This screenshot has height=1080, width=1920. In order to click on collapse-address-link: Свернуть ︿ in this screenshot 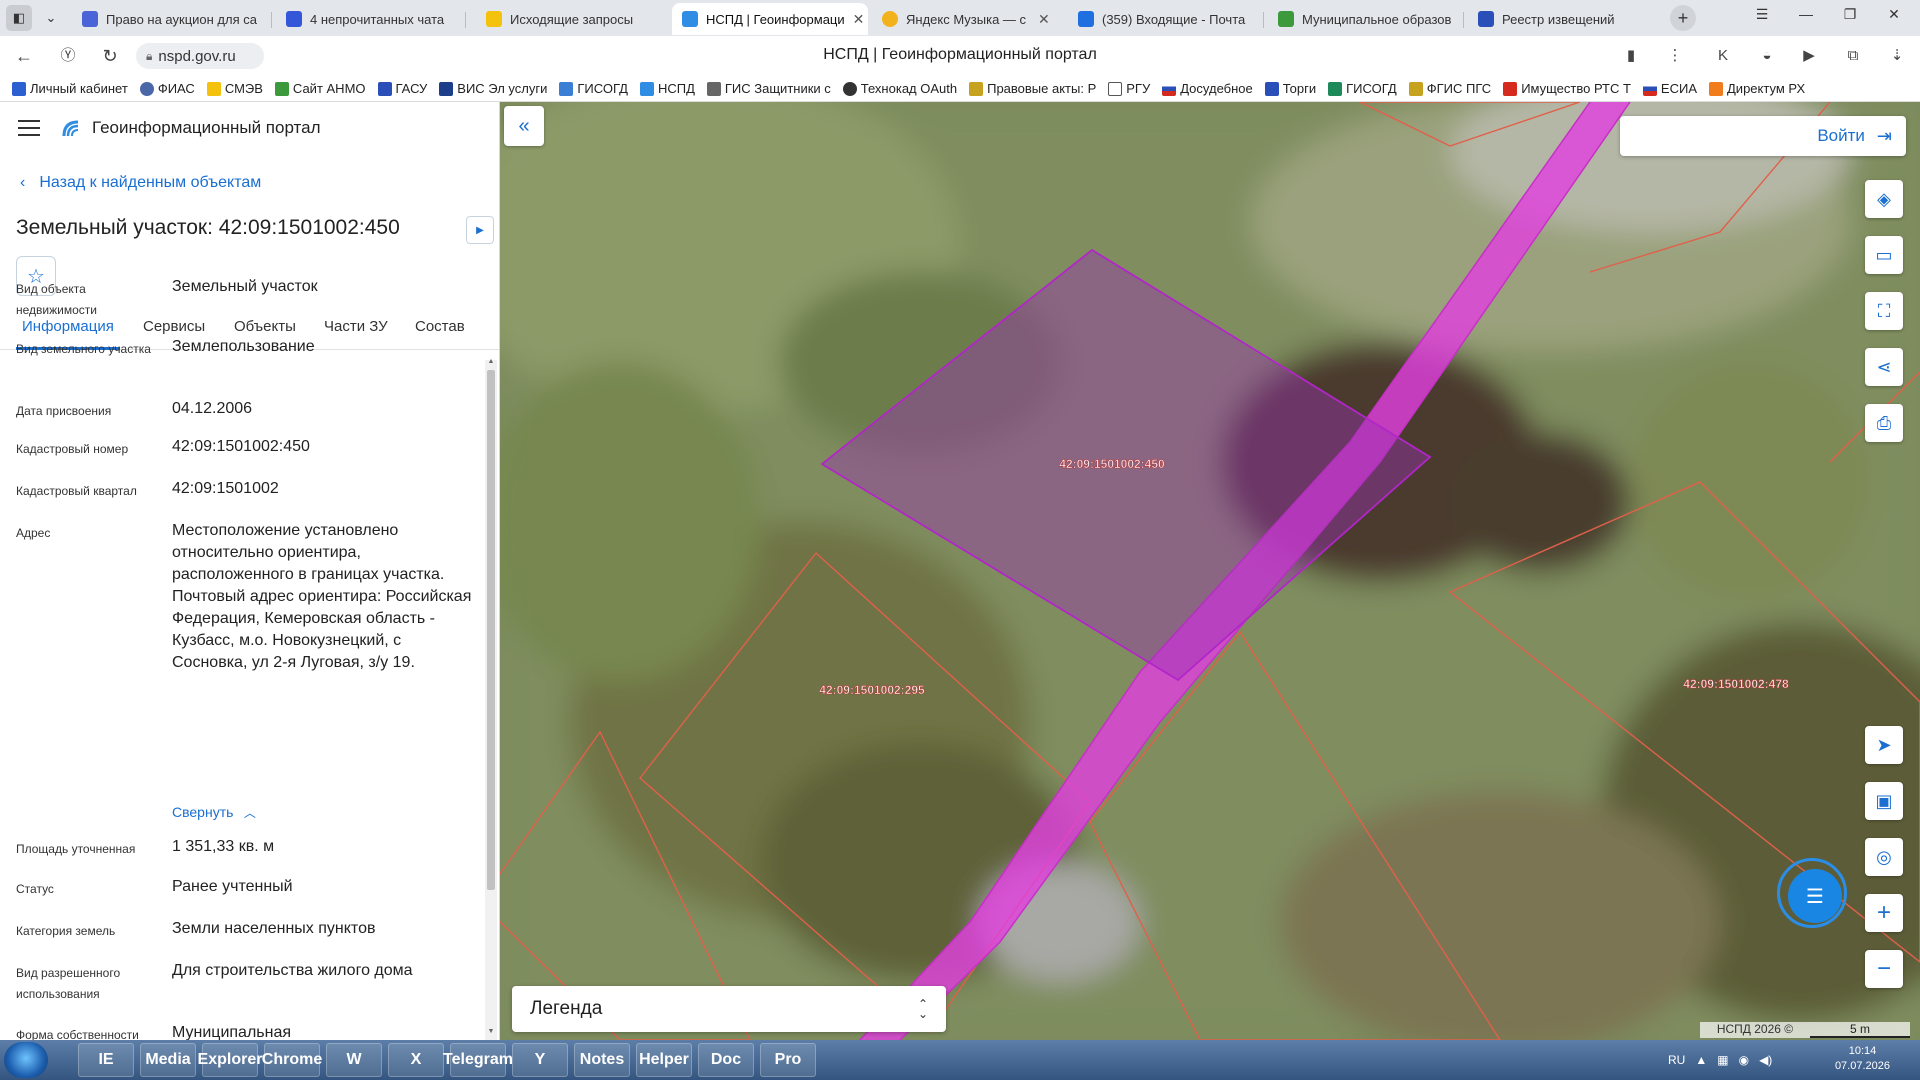, I will do `click(214, 813)`.